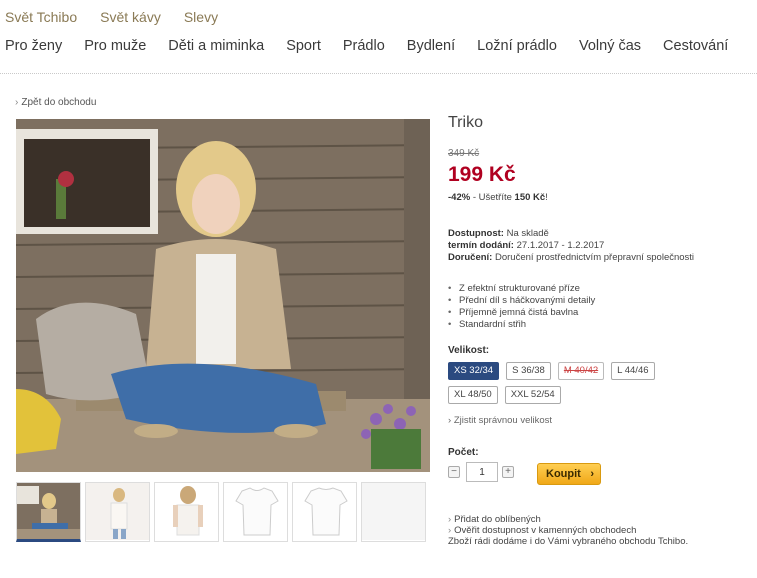  What do you see at coordinates (633, 371) in the screenshot?
I see `size-option-l: L 44/46` at bounding box center [633, 371].